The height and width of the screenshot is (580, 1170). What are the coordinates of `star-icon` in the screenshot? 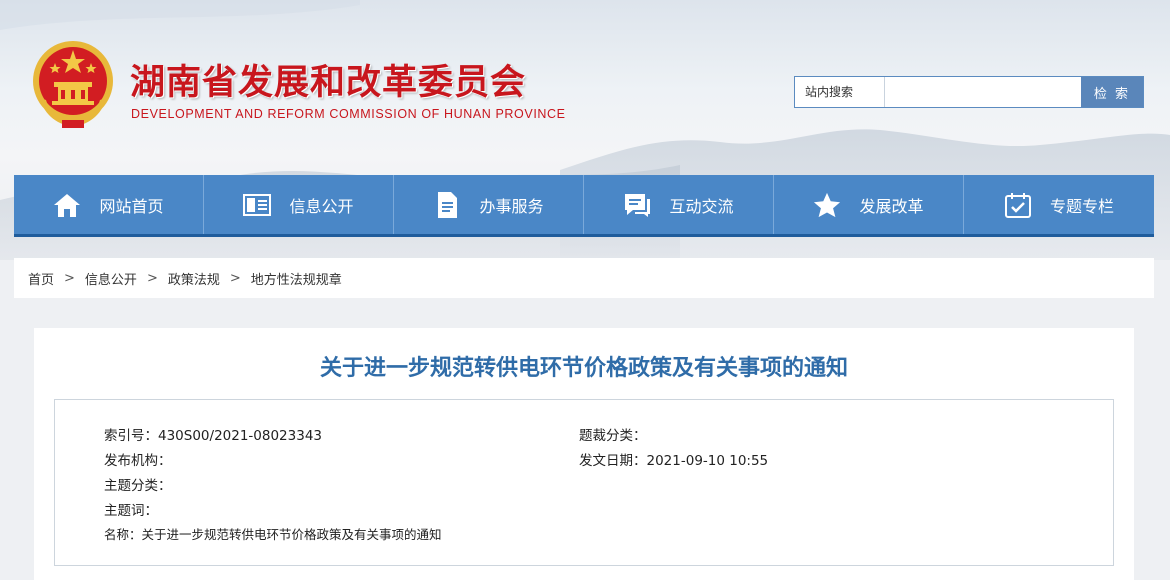 It's located at (827, 205).